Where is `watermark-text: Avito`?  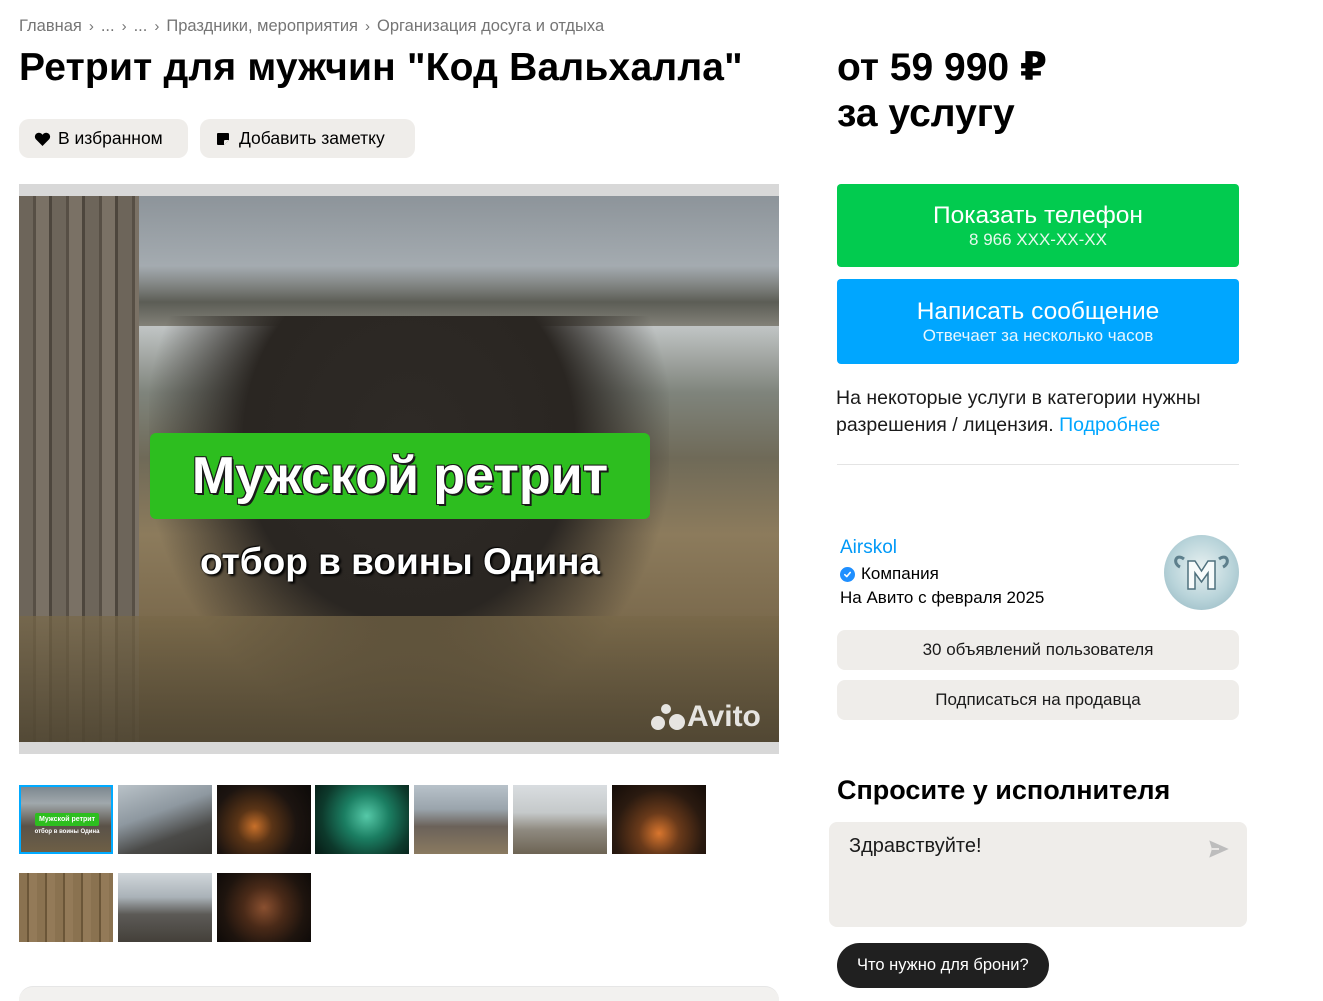 watermark-text: Avito is located at coordinates (724, 716).